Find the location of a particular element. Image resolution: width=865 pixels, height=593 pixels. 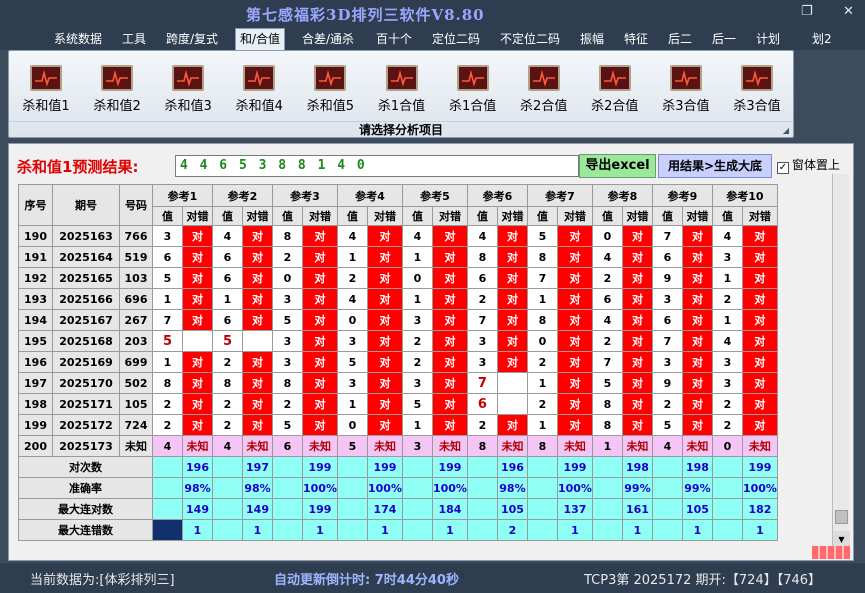

menu-item: 和/合值 is located at coordinates (260, 39).